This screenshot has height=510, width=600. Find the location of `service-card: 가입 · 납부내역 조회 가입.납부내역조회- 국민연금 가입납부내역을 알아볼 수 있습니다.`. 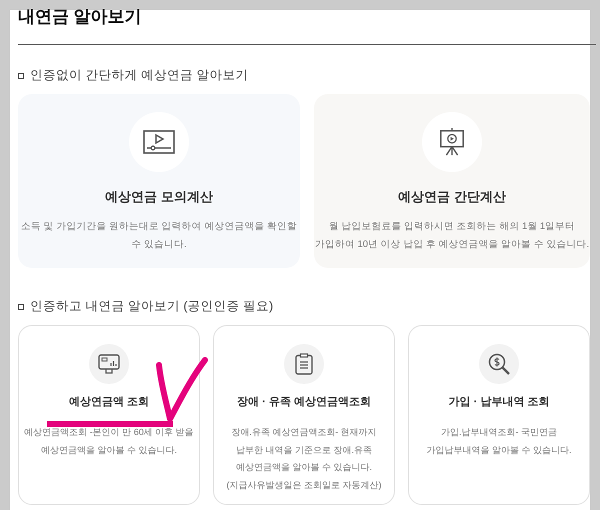

service-card: 가입 · 납부내역 조회 가입.납부내역조회- 국민연금 가입납부내역을 알아볼 수 있습니다. is located at coordinates (499, 415).